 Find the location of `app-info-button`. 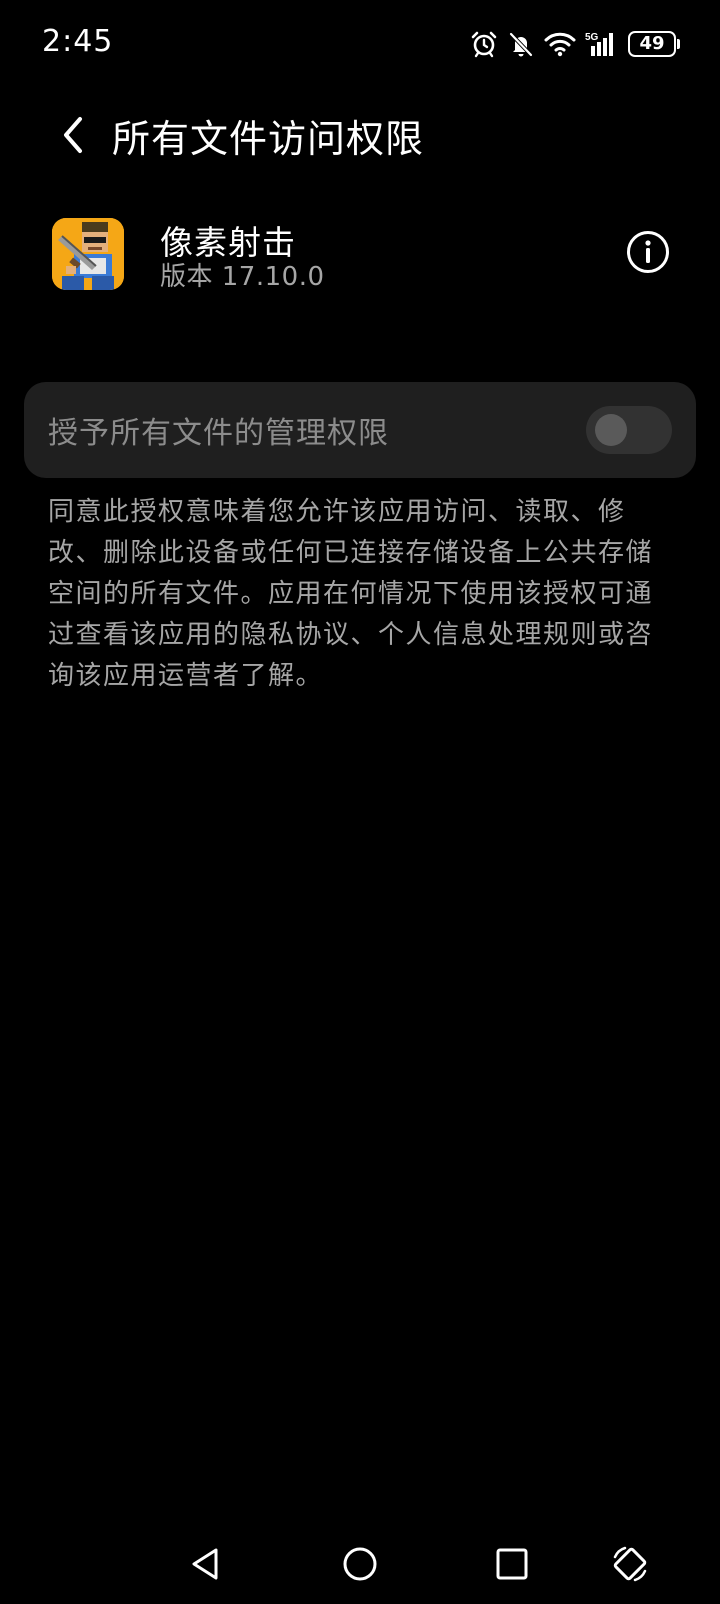

app-info-button is located at coordinates (648, 252).